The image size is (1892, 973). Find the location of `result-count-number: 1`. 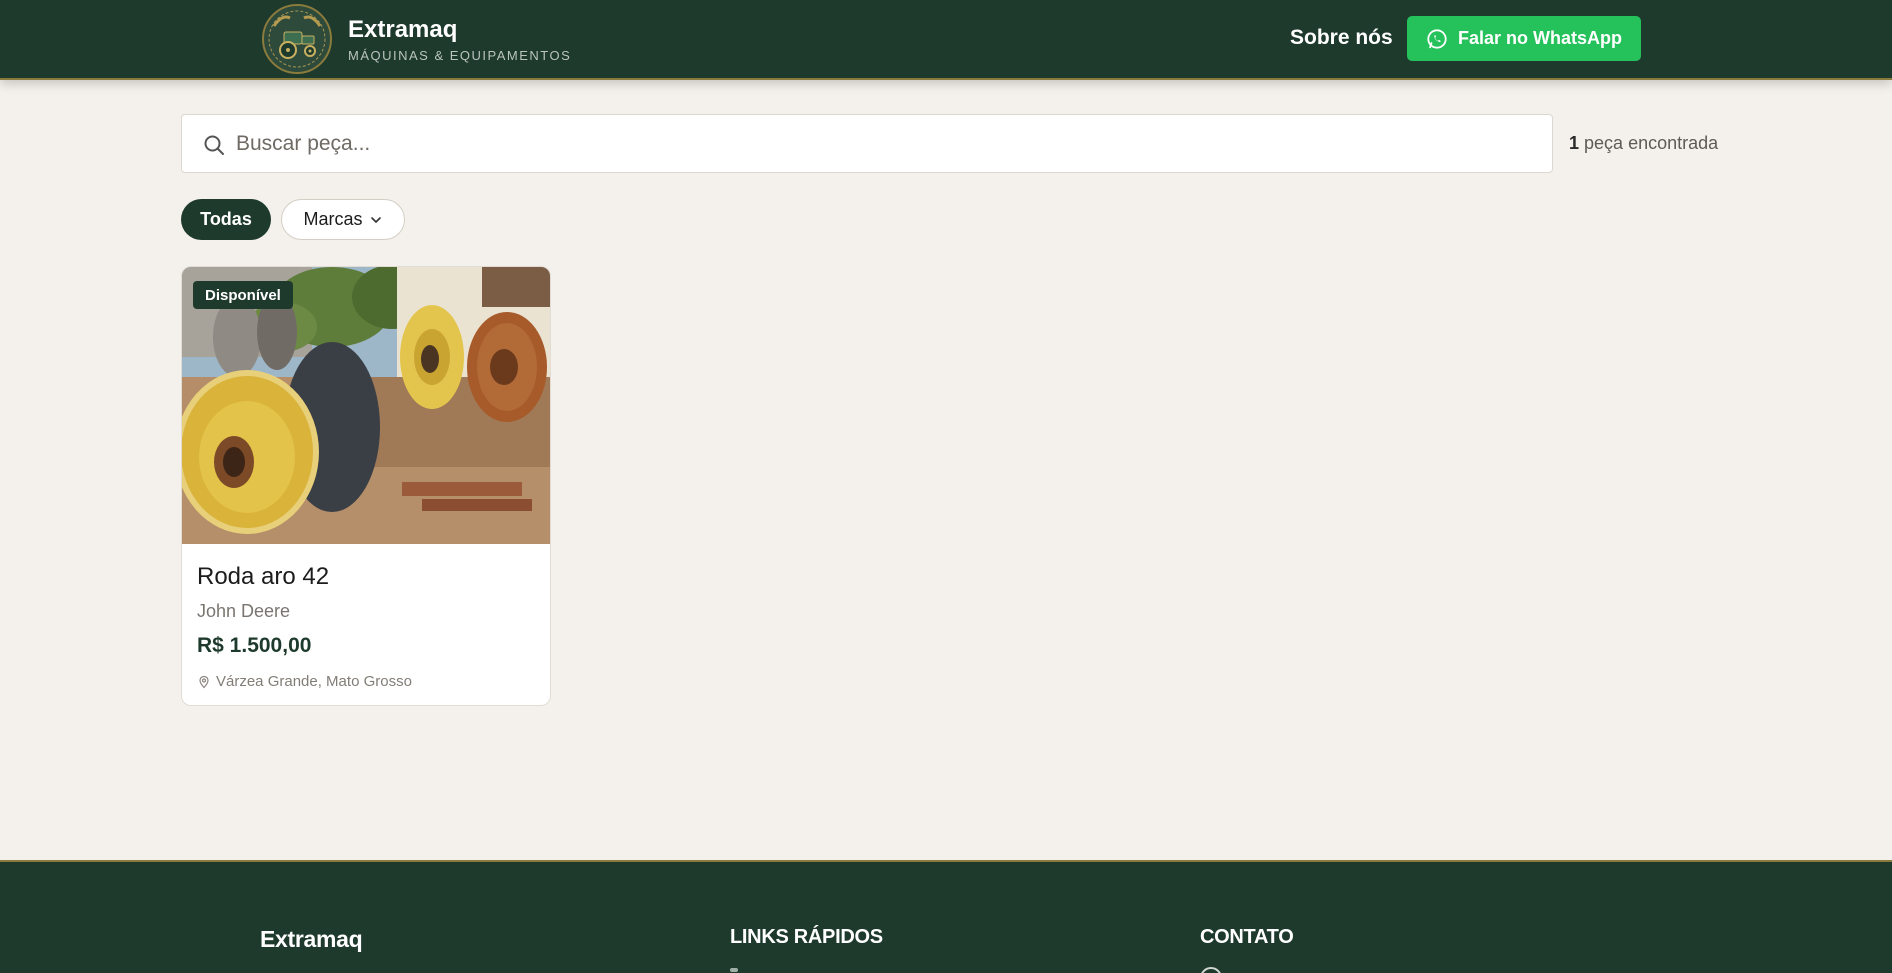

result-count-number: 1 is located at coordinates (1574, 143).